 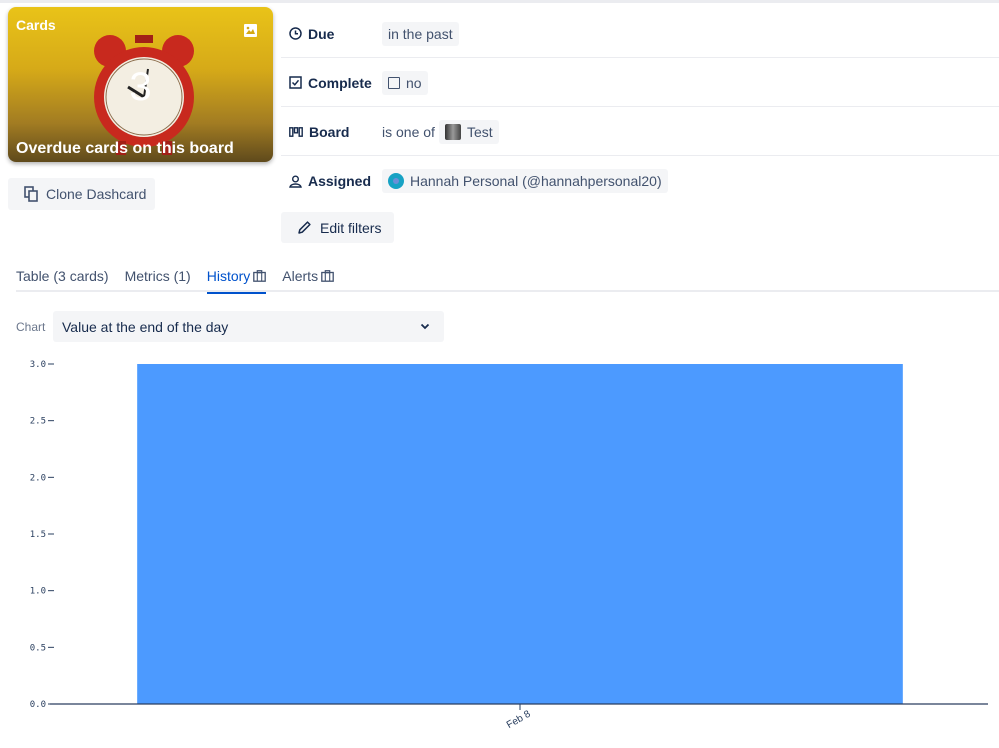 What do you see at coordinates (300, 276) in the screenshot?
I see `tab-alerts-label: Alerts` at bounding box center [300, 276].